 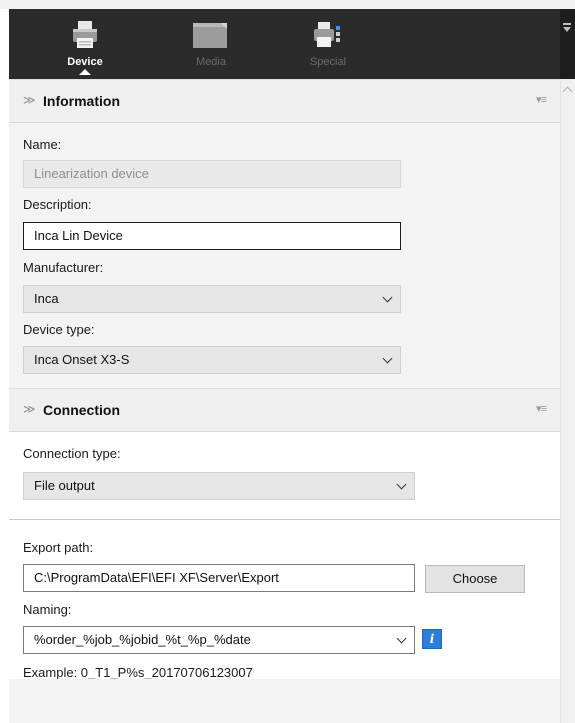 What do you see at coordinates (284, 101) in the screenshot?
I see `information-section-header: ≫ Information ▾≡` at bounding box center [284, 101].